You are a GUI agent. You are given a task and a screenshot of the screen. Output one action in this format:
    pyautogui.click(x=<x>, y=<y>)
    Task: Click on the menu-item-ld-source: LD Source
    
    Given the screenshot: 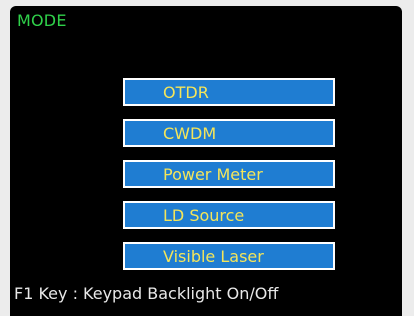 What is the action you would take?
    pyautogui.click(x=229, y=215)
    